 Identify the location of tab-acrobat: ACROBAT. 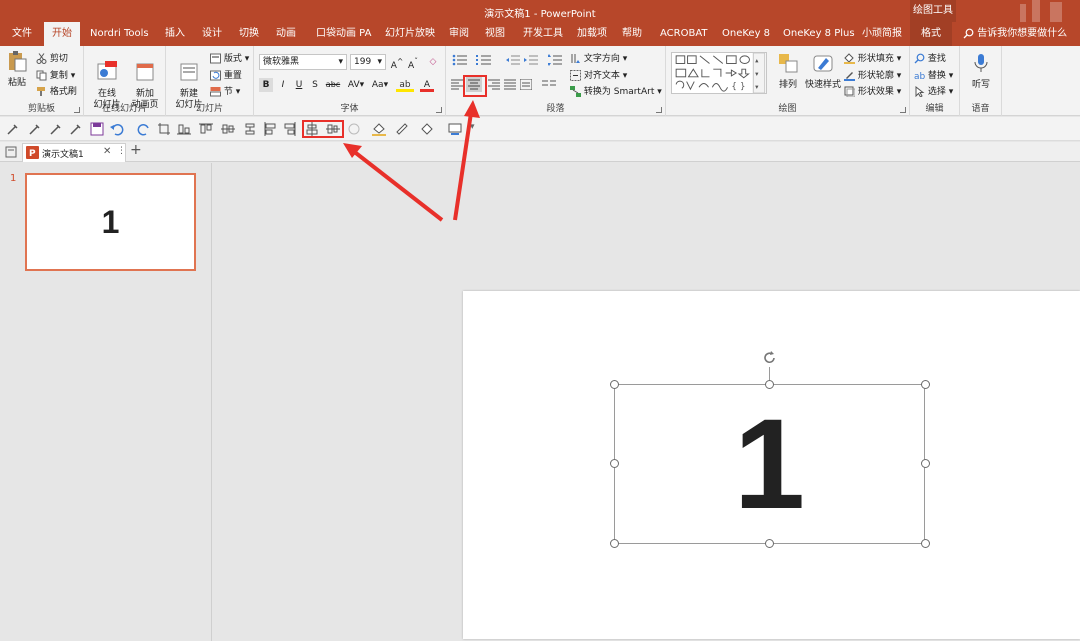
(684, 34).